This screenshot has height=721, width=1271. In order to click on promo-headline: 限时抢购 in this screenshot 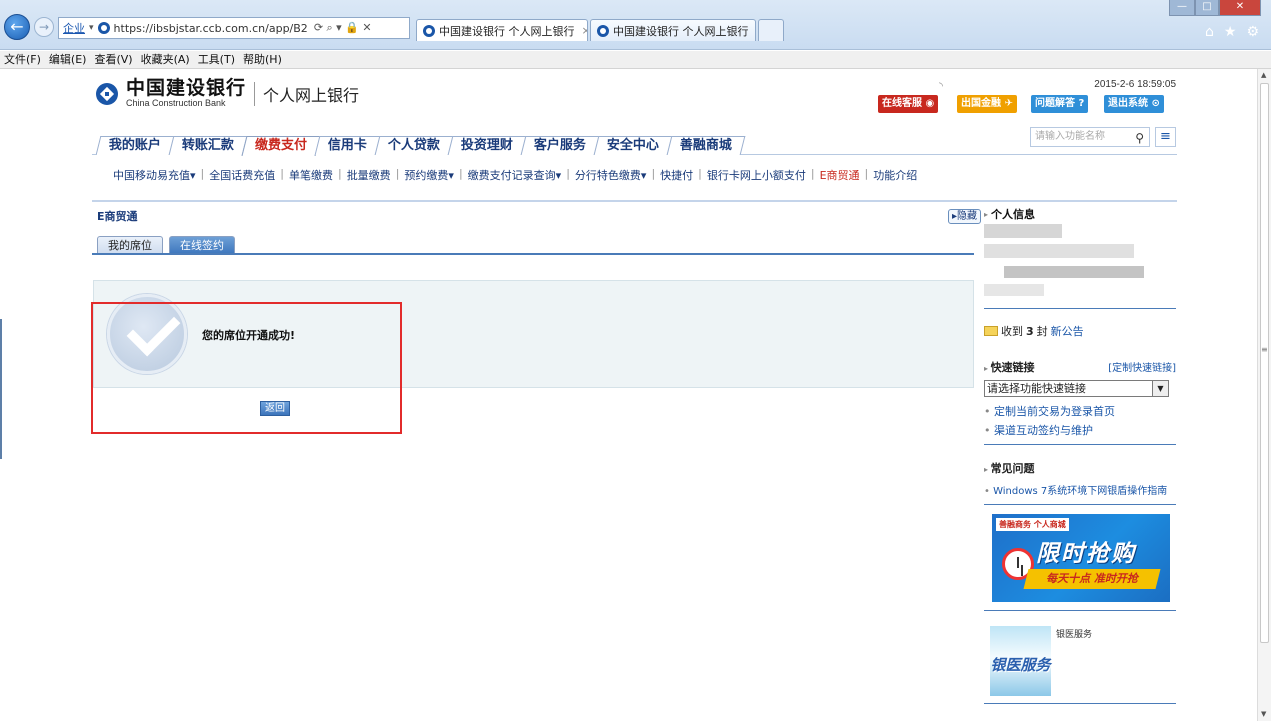, I will do `click(1086, 554)`.